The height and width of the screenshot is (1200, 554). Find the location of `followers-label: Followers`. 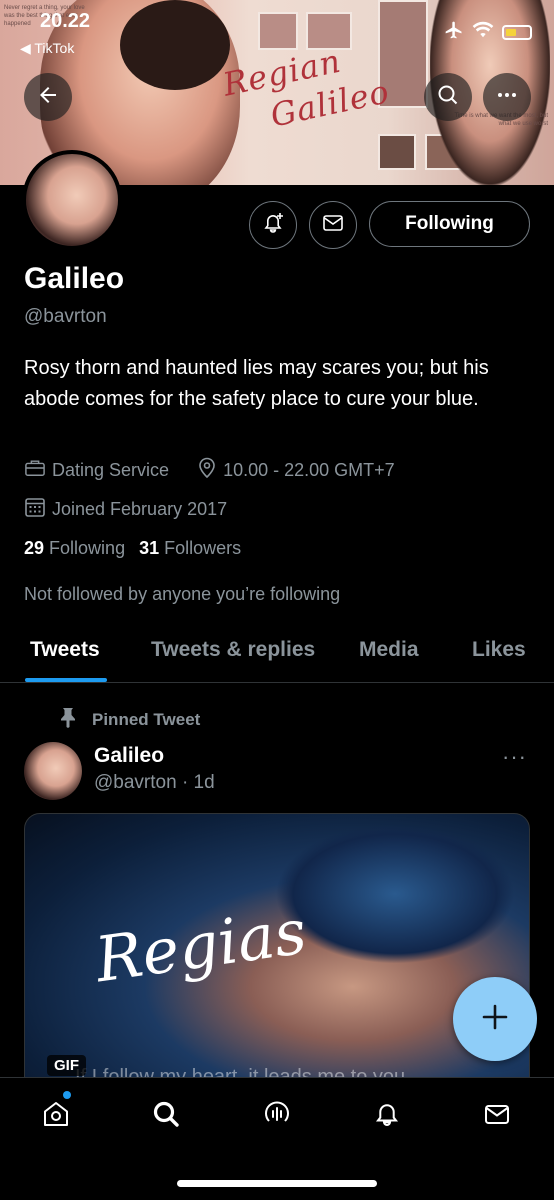

followers-label: Followers is located at coordinates (203, 548).